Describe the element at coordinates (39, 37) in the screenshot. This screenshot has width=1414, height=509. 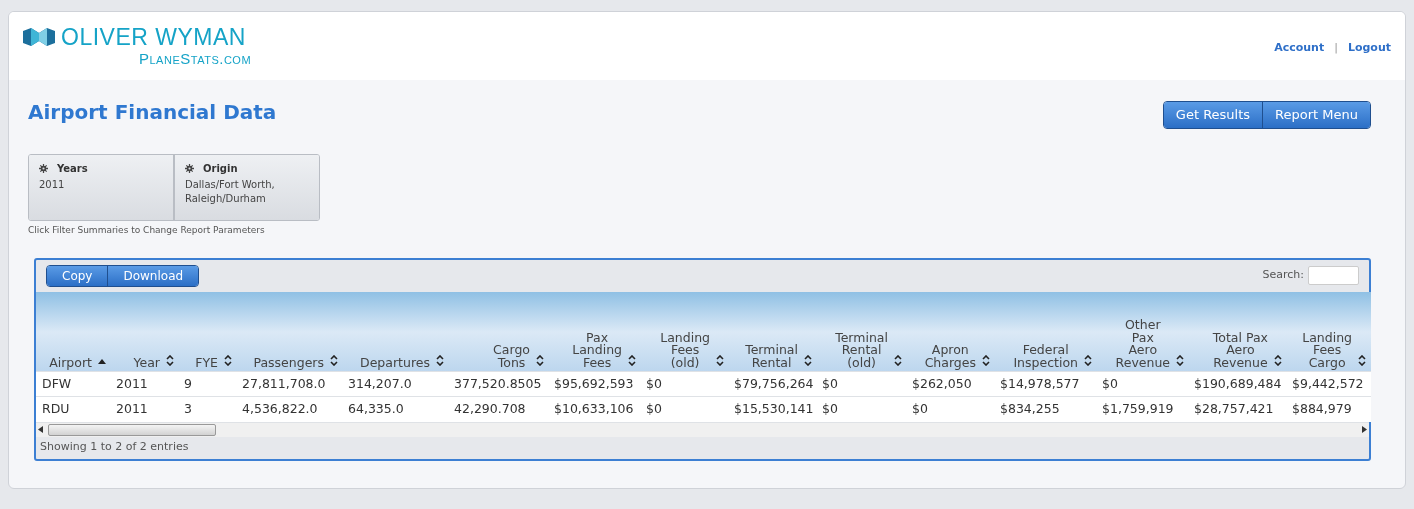
I see `logo-icon` at that location.